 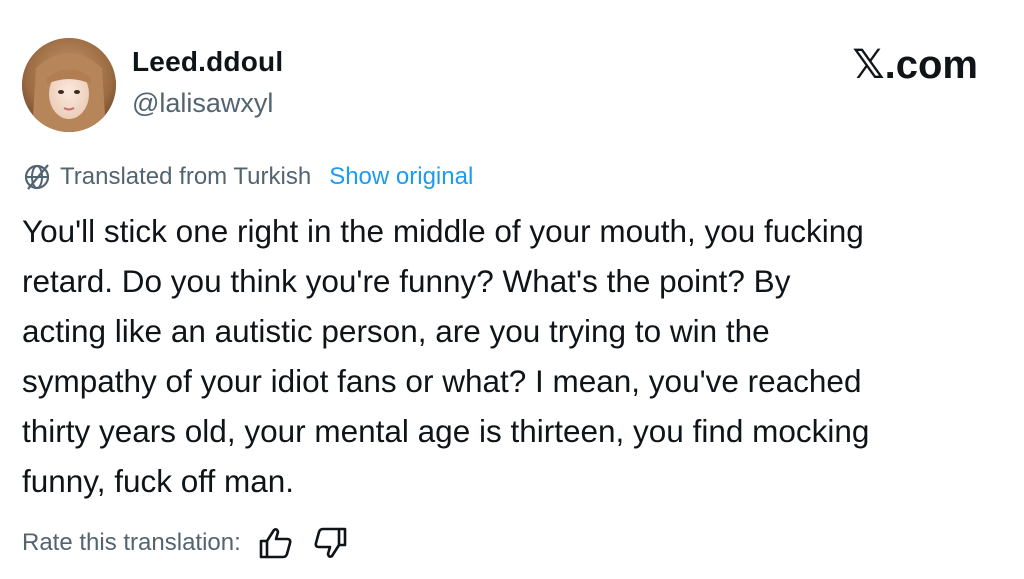 I want to click on thumbs-up-button, so click(x=276, y=543).